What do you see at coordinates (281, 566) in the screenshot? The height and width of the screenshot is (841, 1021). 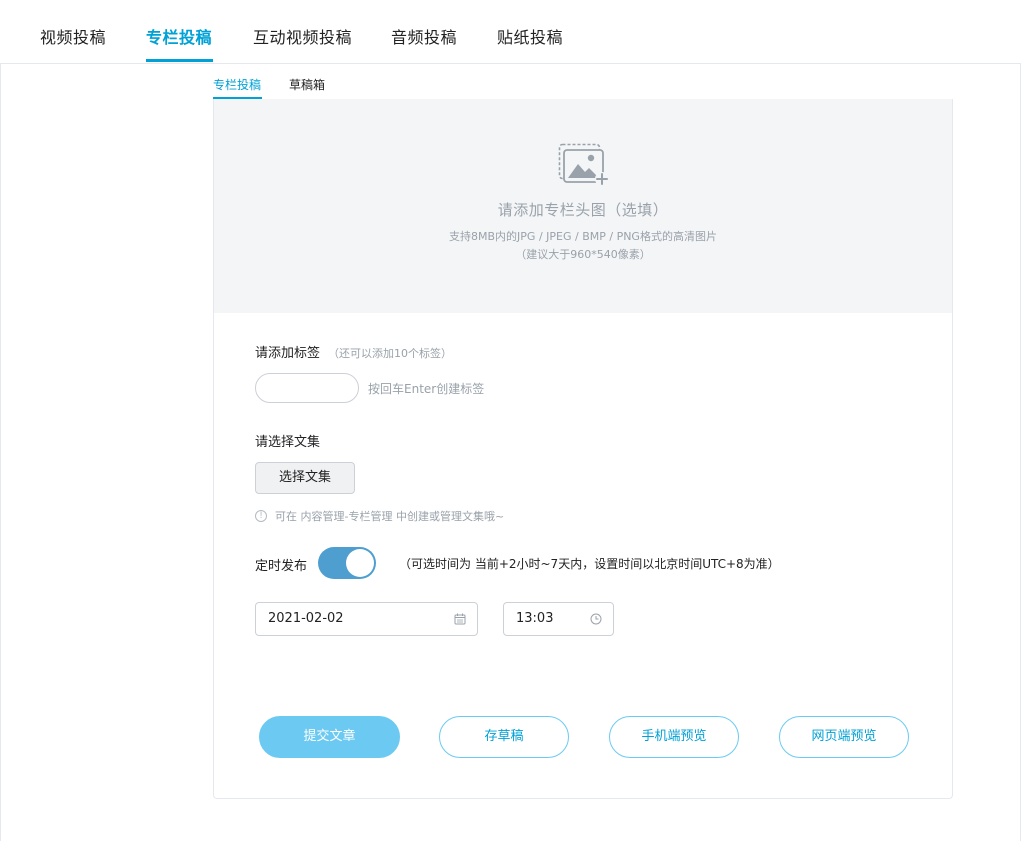 I see `schedule-label: 定时发布` at bounding box center [281, 566].